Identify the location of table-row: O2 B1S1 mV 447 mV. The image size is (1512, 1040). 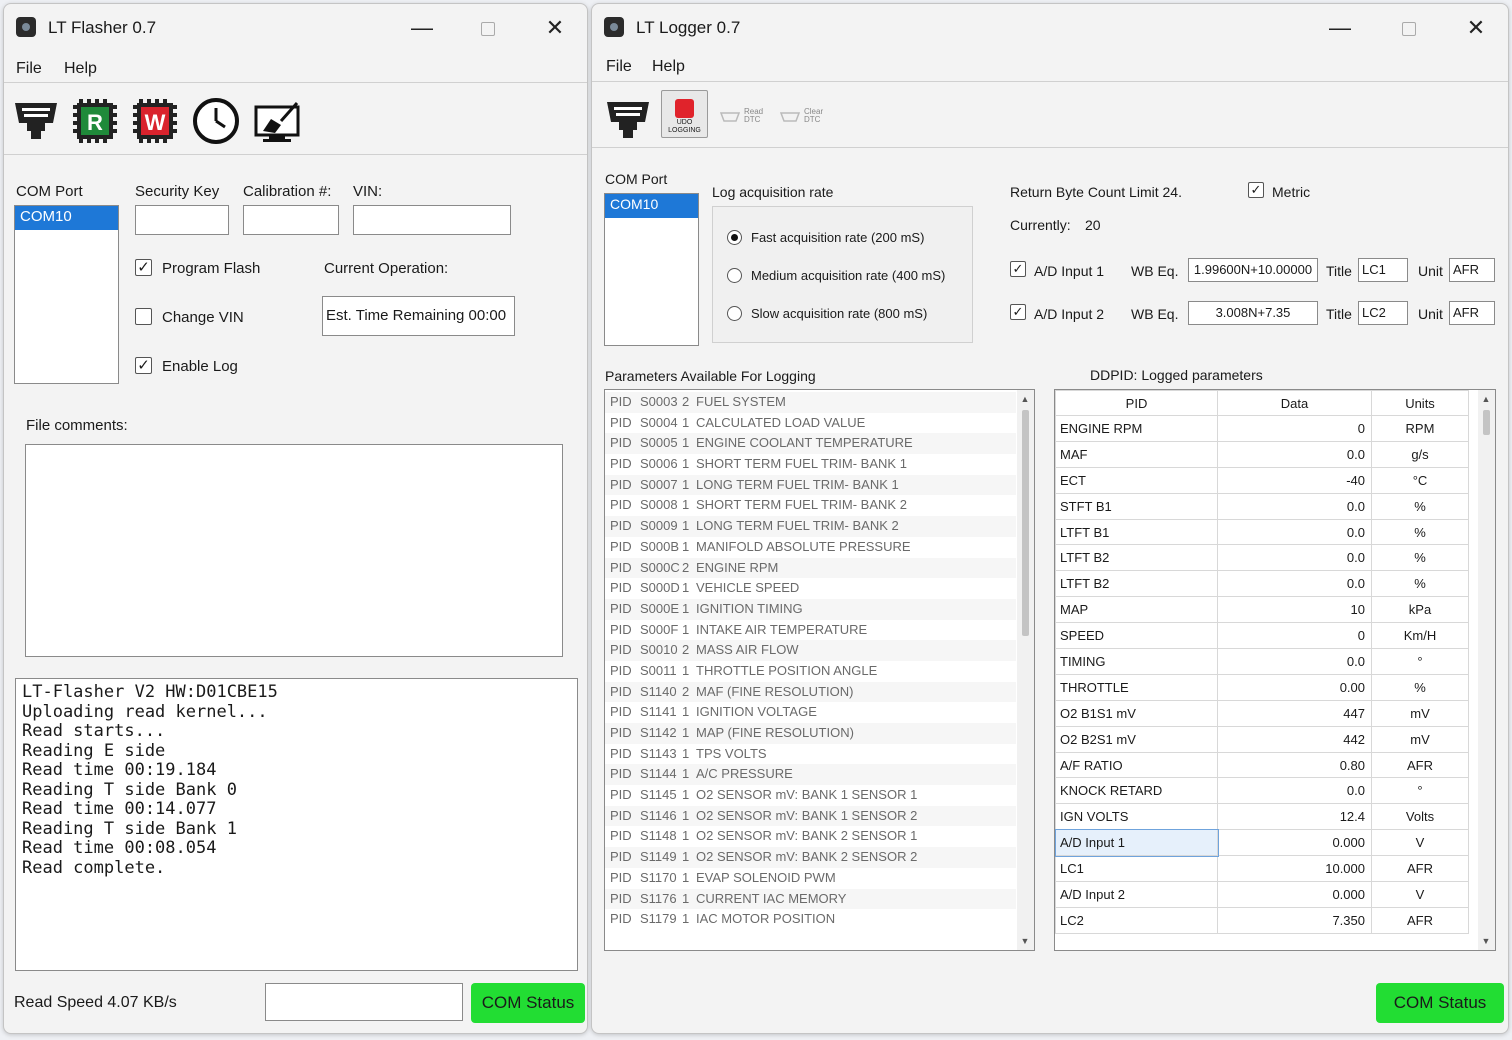
(1262, 713).